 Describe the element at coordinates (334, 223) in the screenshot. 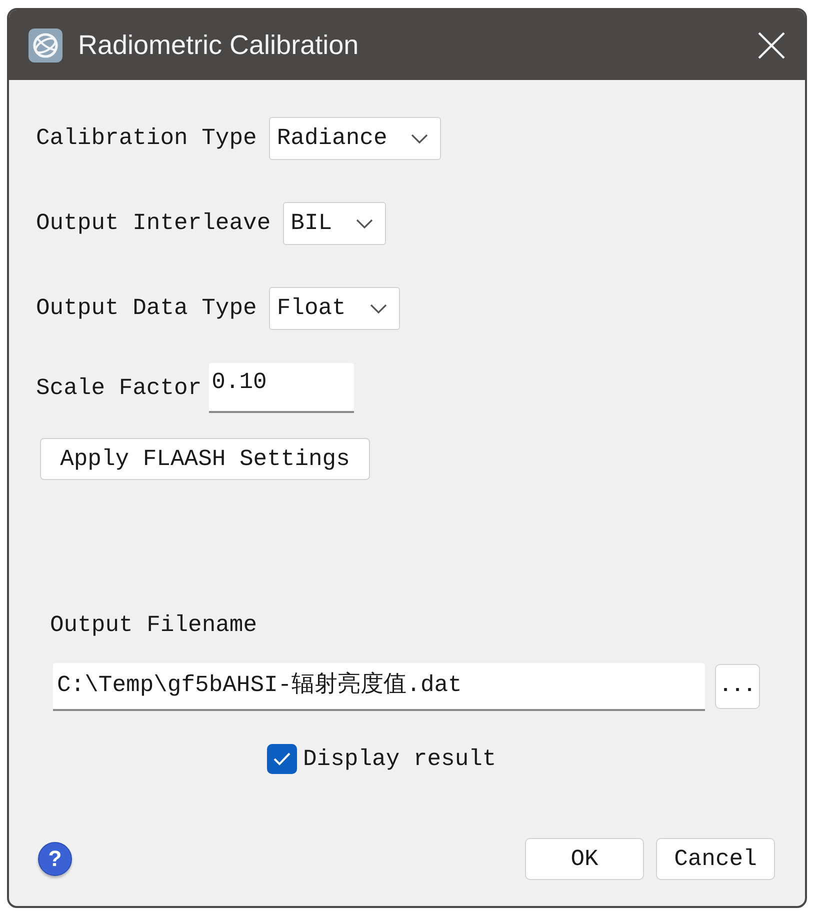

I see `dropdown: BIL` at that location.